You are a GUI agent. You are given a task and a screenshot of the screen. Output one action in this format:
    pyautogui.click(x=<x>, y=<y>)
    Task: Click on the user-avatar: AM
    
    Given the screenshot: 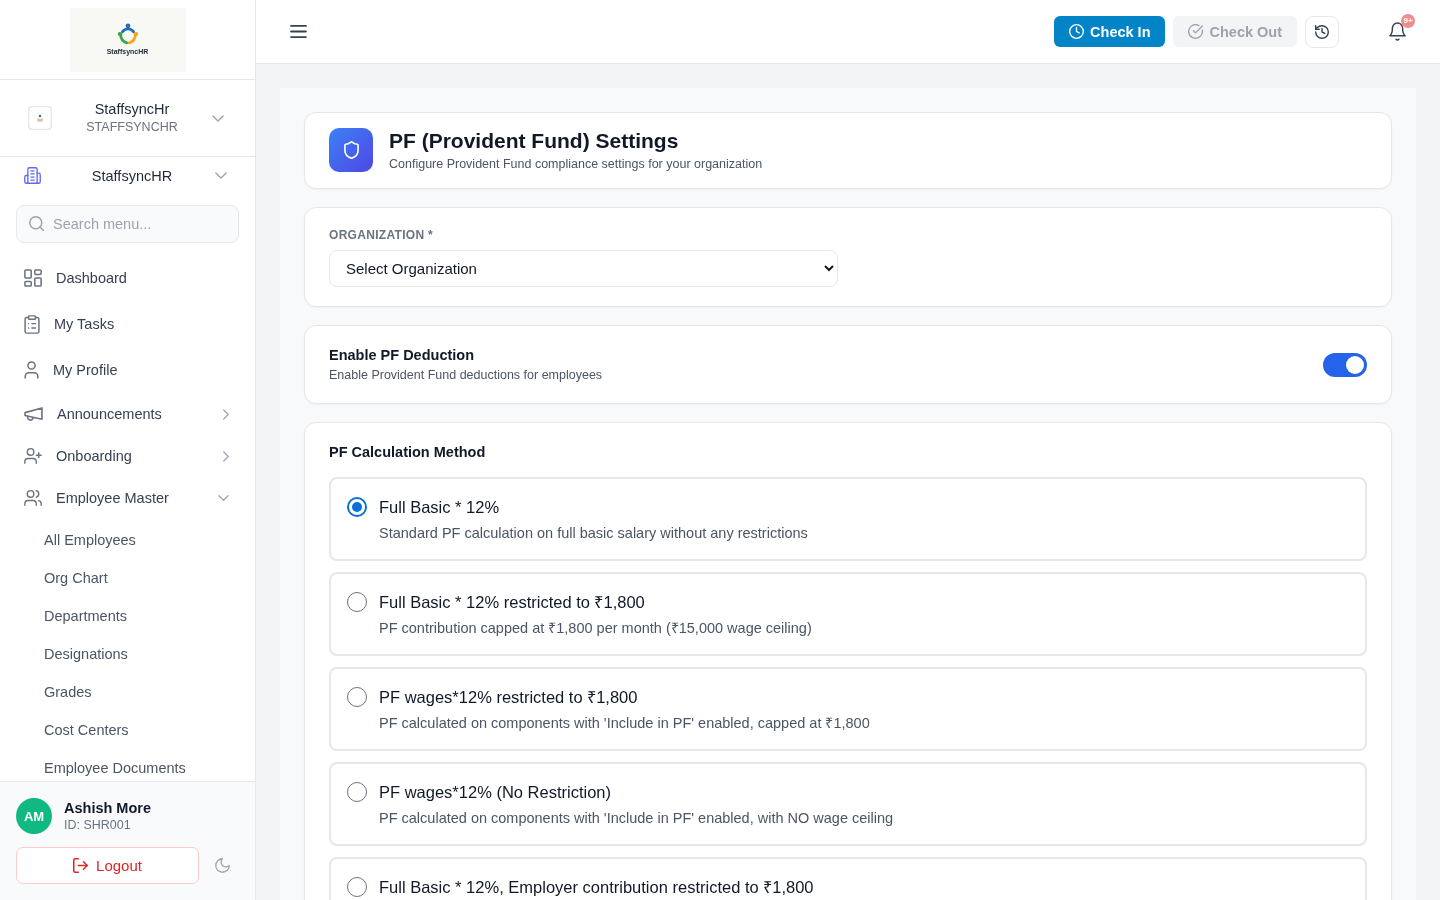 What is the action you would take?
    pyautogui.click(x=34, y=816)
    